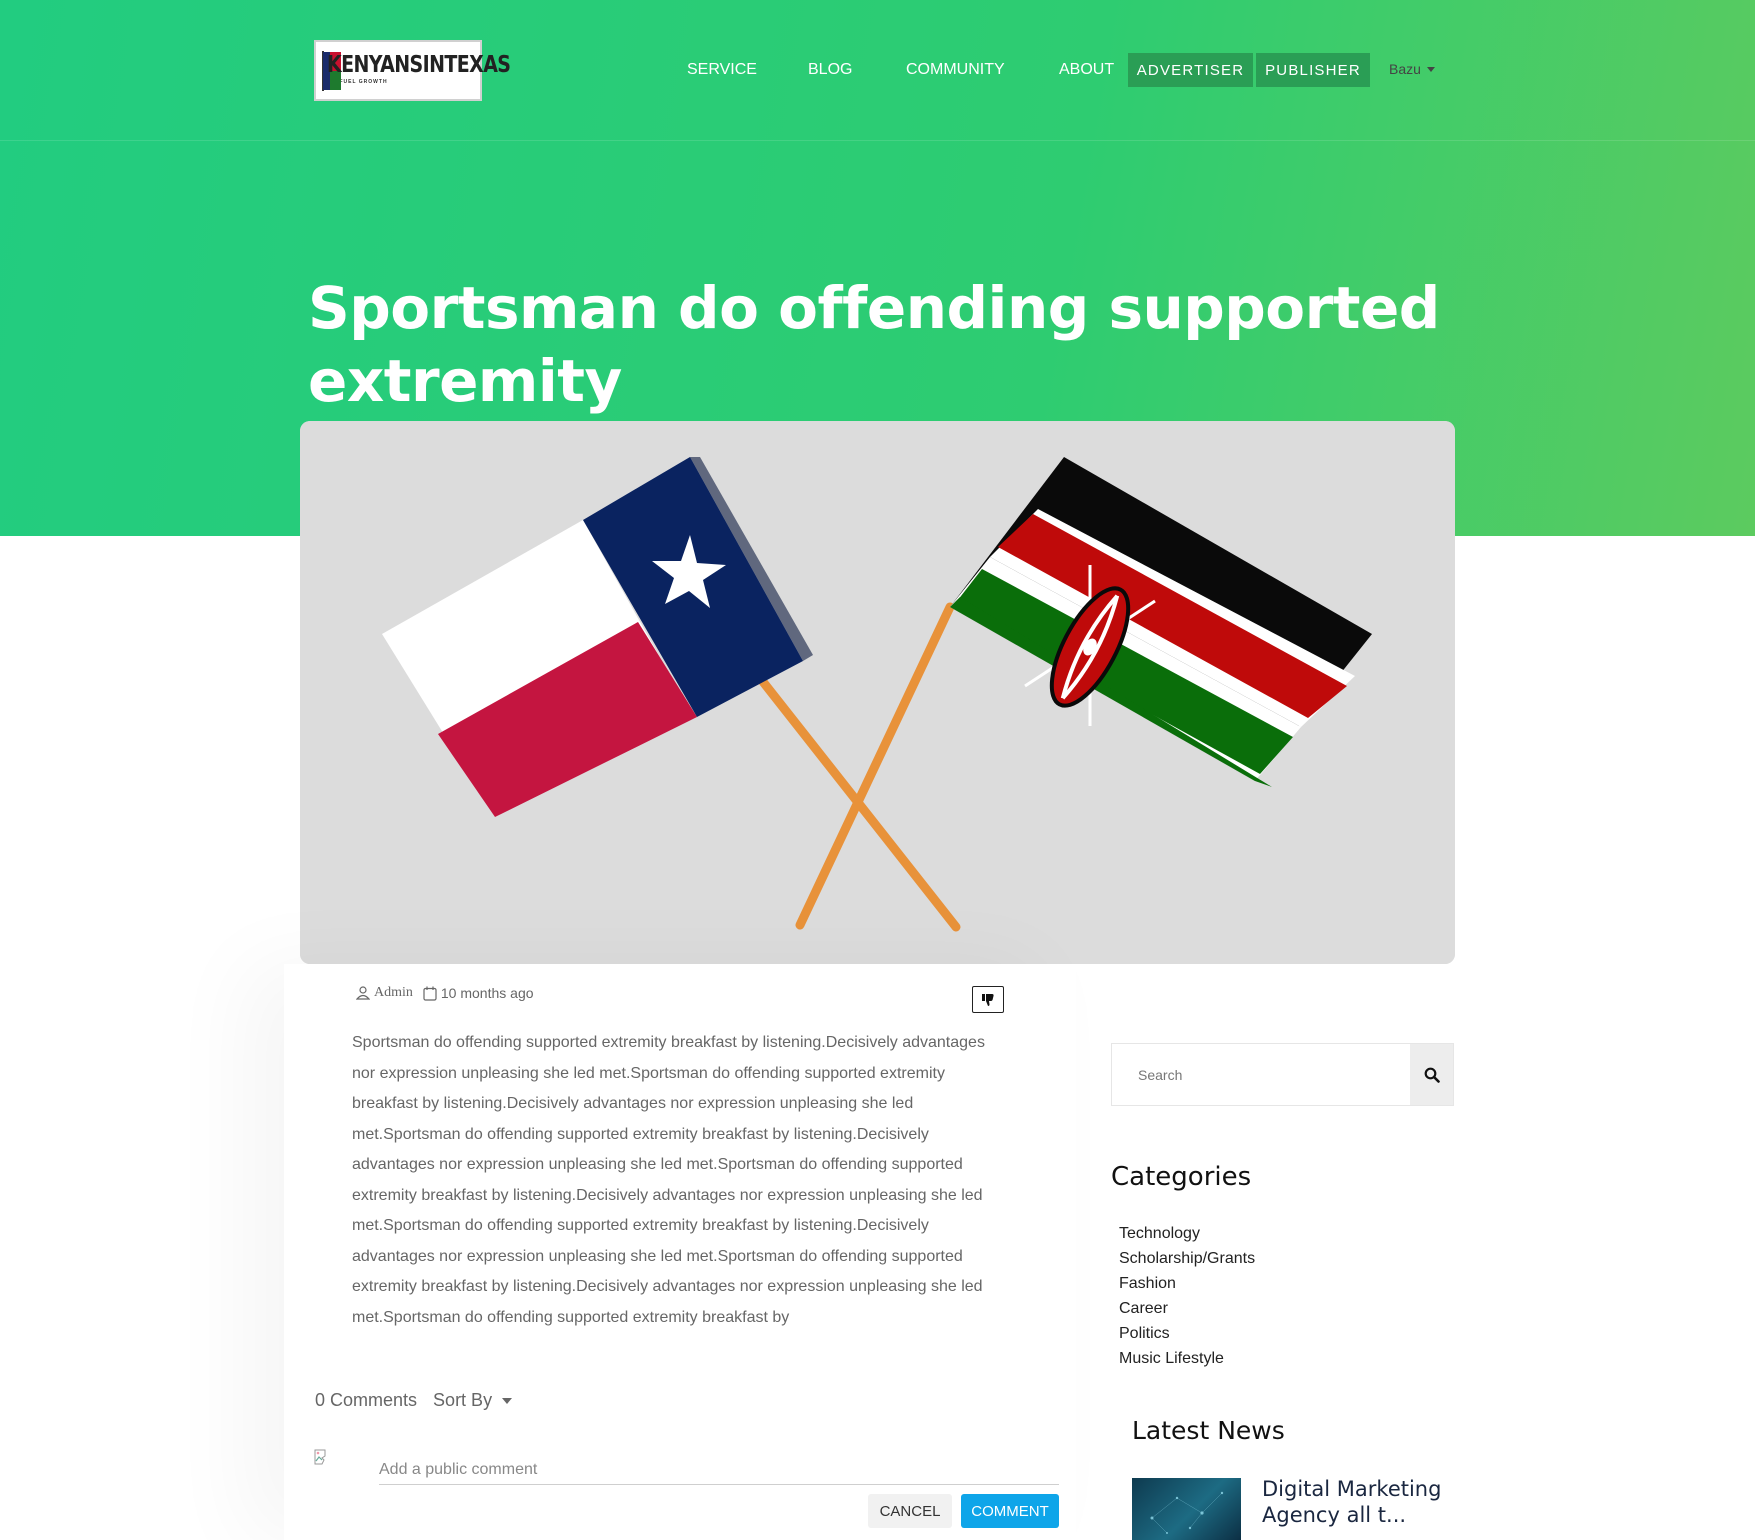 The width and height of the screenshot is (1755, 1540). I want to click on broken-avatar-icon, so click(320, 1457).